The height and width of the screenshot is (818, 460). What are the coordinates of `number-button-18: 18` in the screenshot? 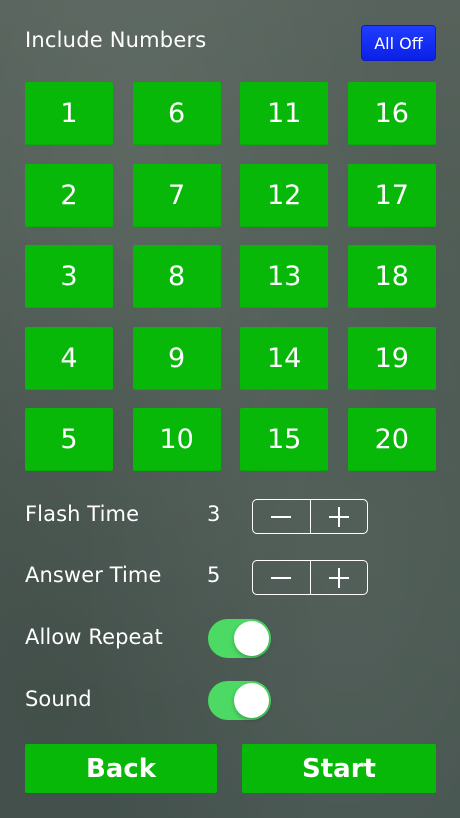 It's located at (391, 276).